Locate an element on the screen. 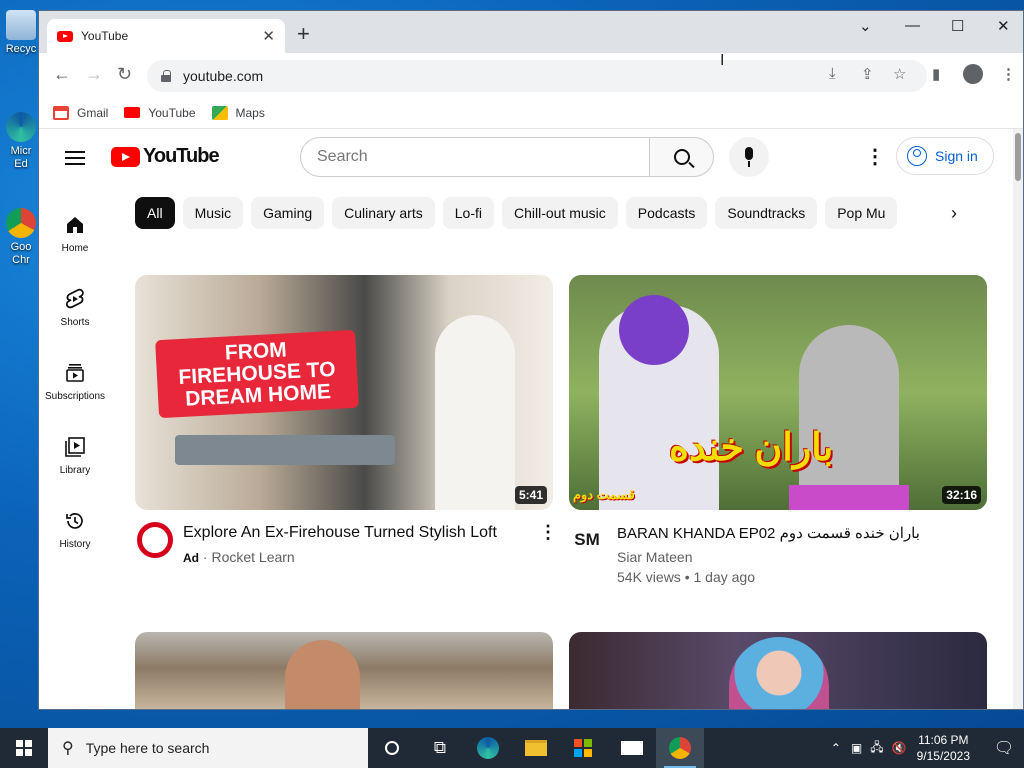  lock-icon is located at coordinates (166, 76).